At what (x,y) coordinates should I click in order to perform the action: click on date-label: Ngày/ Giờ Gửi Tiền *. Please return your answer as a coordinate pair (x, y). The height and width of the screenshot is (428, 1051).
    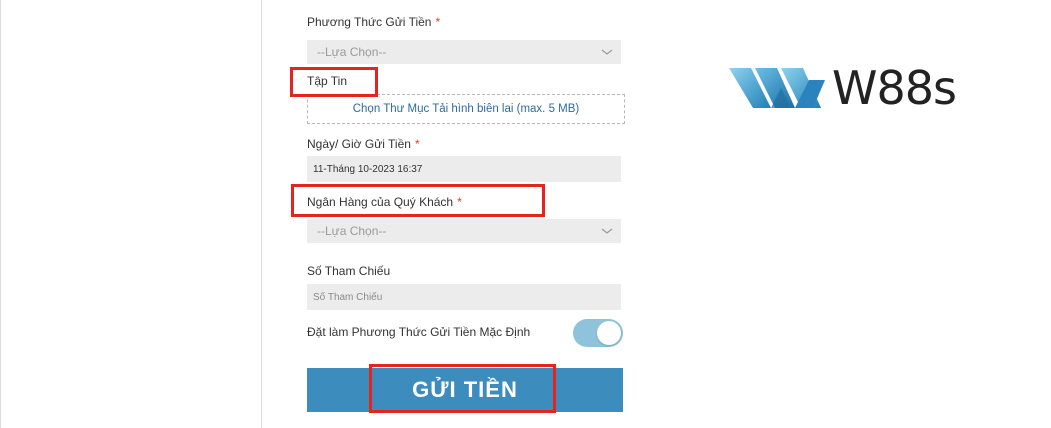
    Looking at the image, I should click on (363, 144).